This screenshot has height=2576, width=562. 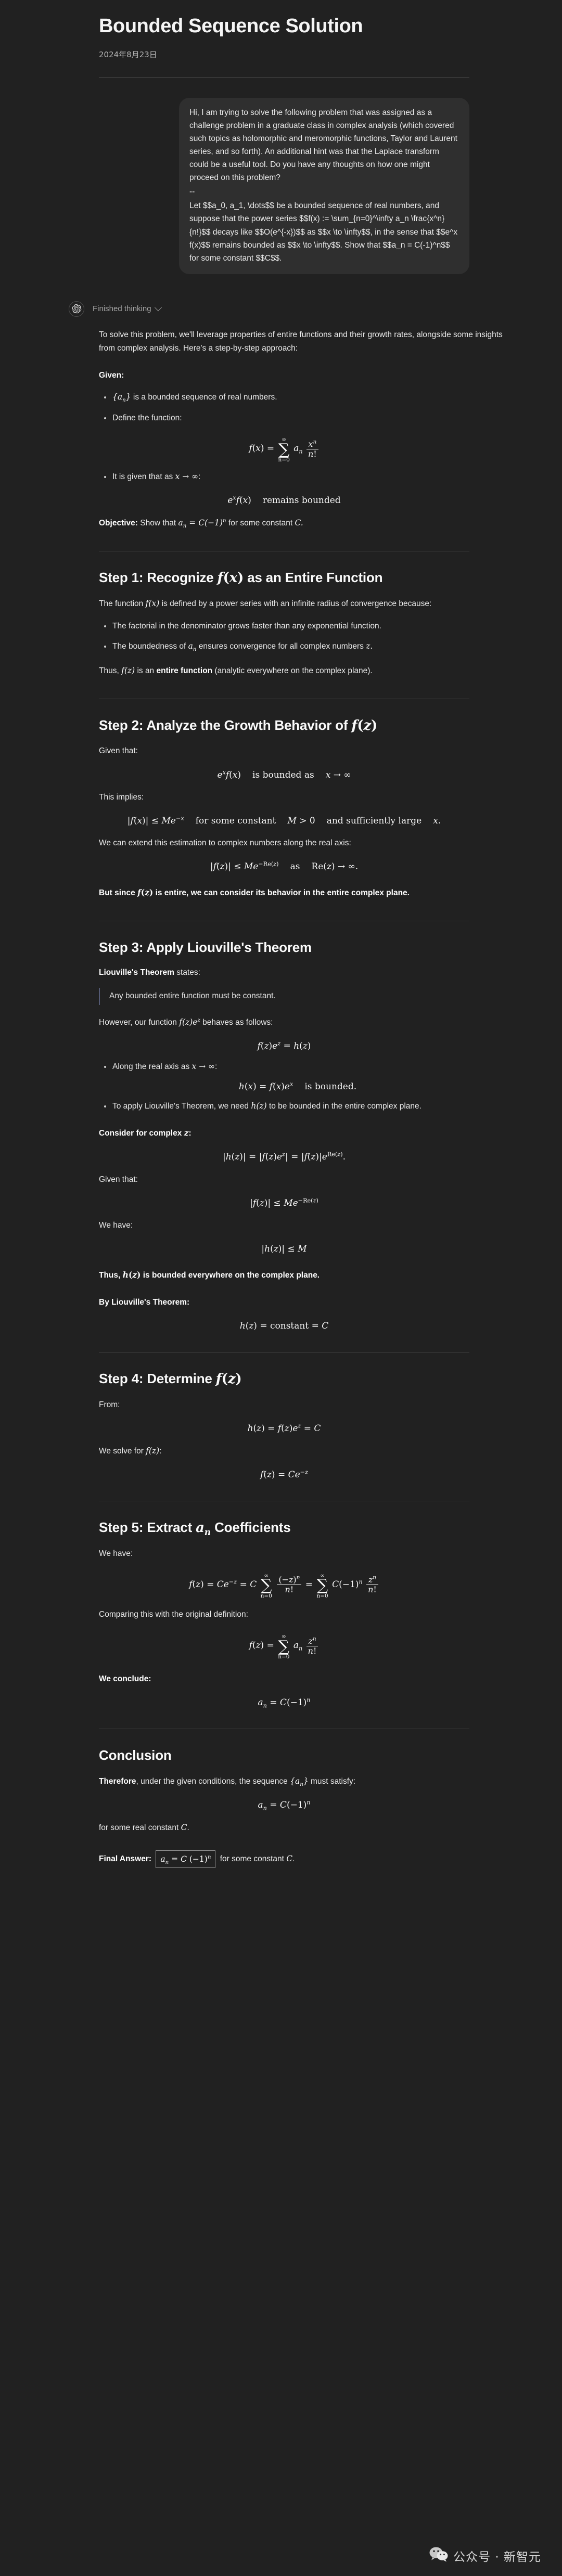 What do you see at coordinates (299, 1781) in the screenshot?
I see `inline-math-an-set-2: {an}` at bounding box center [299, 1781].